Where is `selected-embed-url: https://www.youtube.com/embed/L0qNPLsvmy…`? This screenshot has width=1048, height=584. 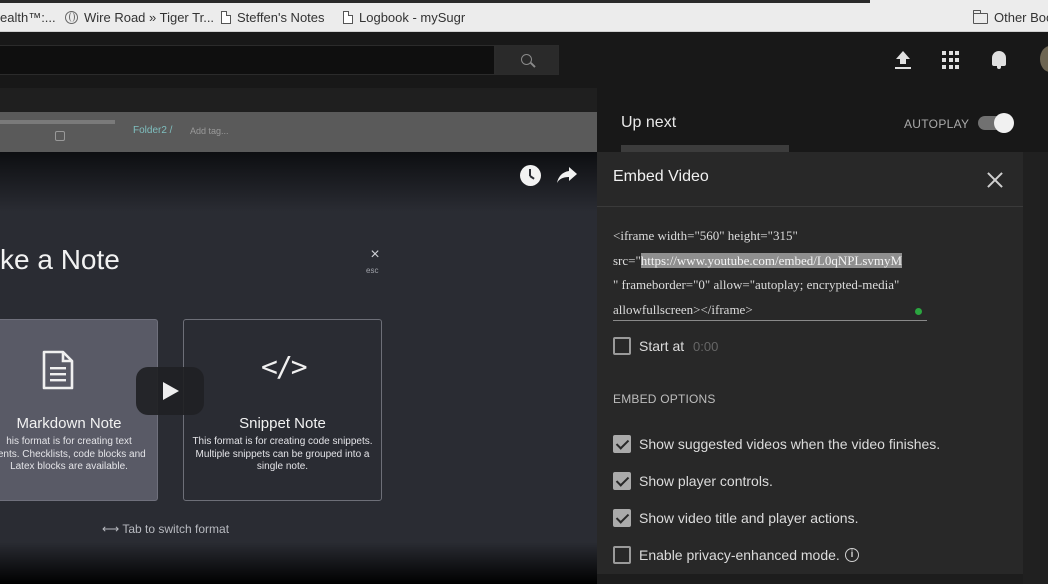 selected-embed-url: https://www.youtube.com/embed/L0qNPLsvmy… is located at coordinates (771, 260).